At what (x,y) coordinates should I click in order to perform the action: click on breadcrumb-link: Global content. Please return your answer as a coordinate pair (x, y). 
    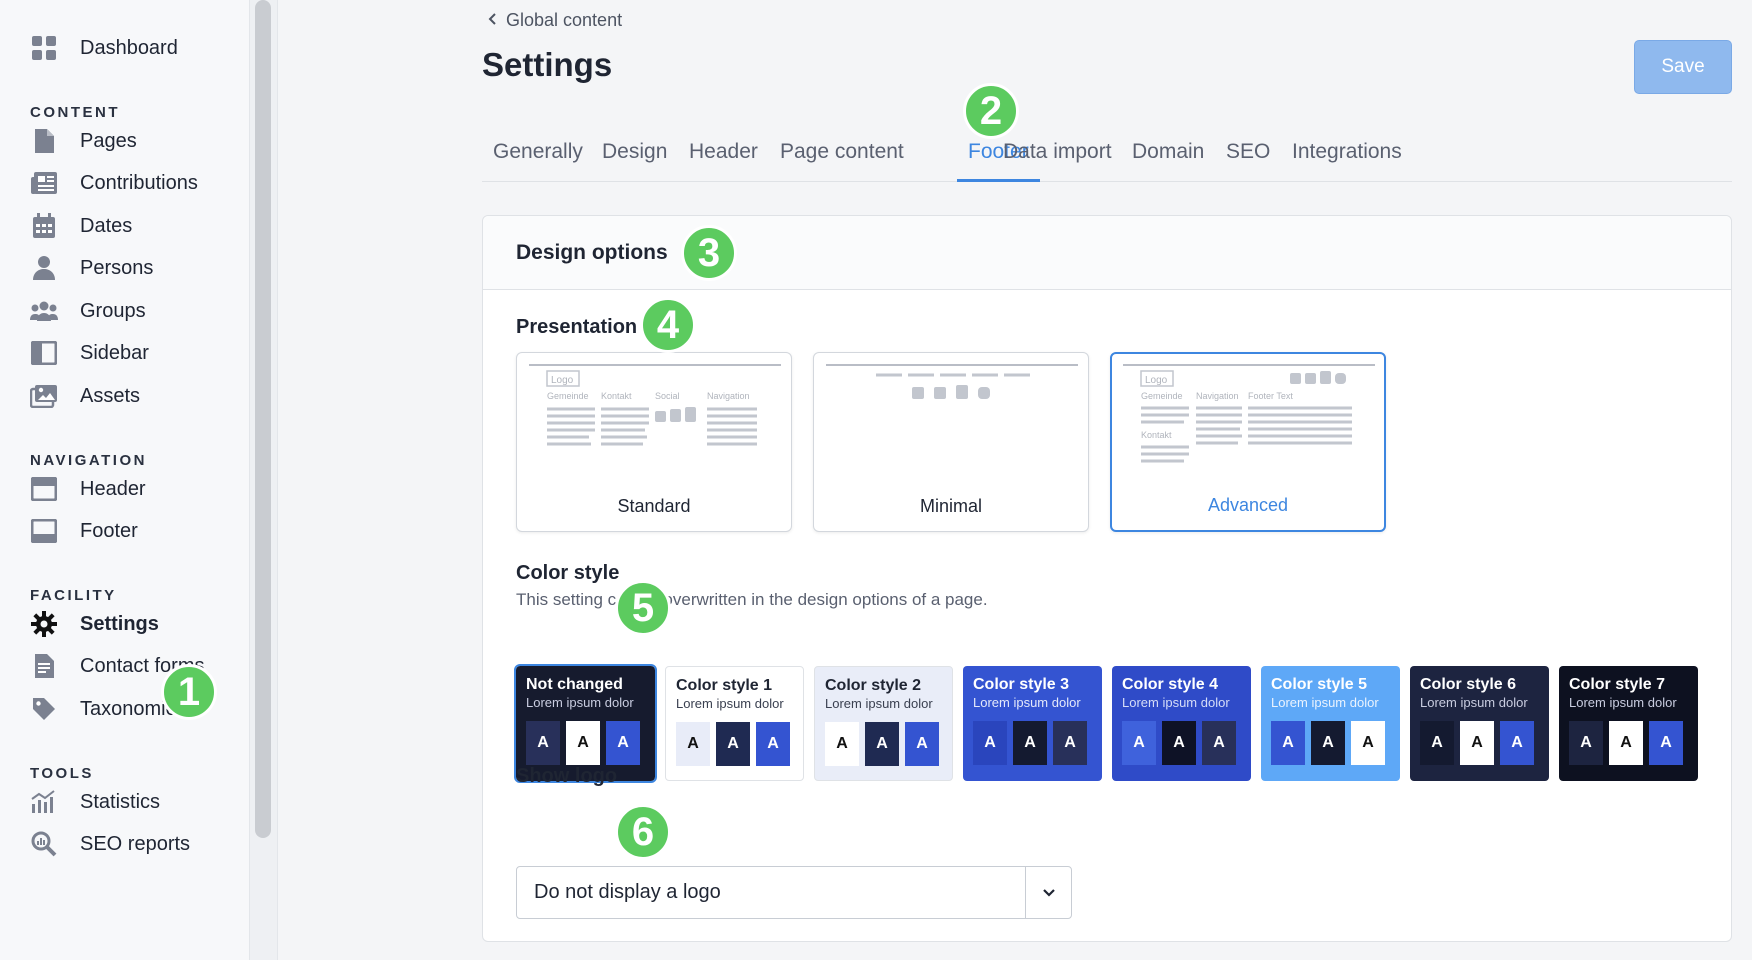
    Looking at the image, I should click on (564, 20).